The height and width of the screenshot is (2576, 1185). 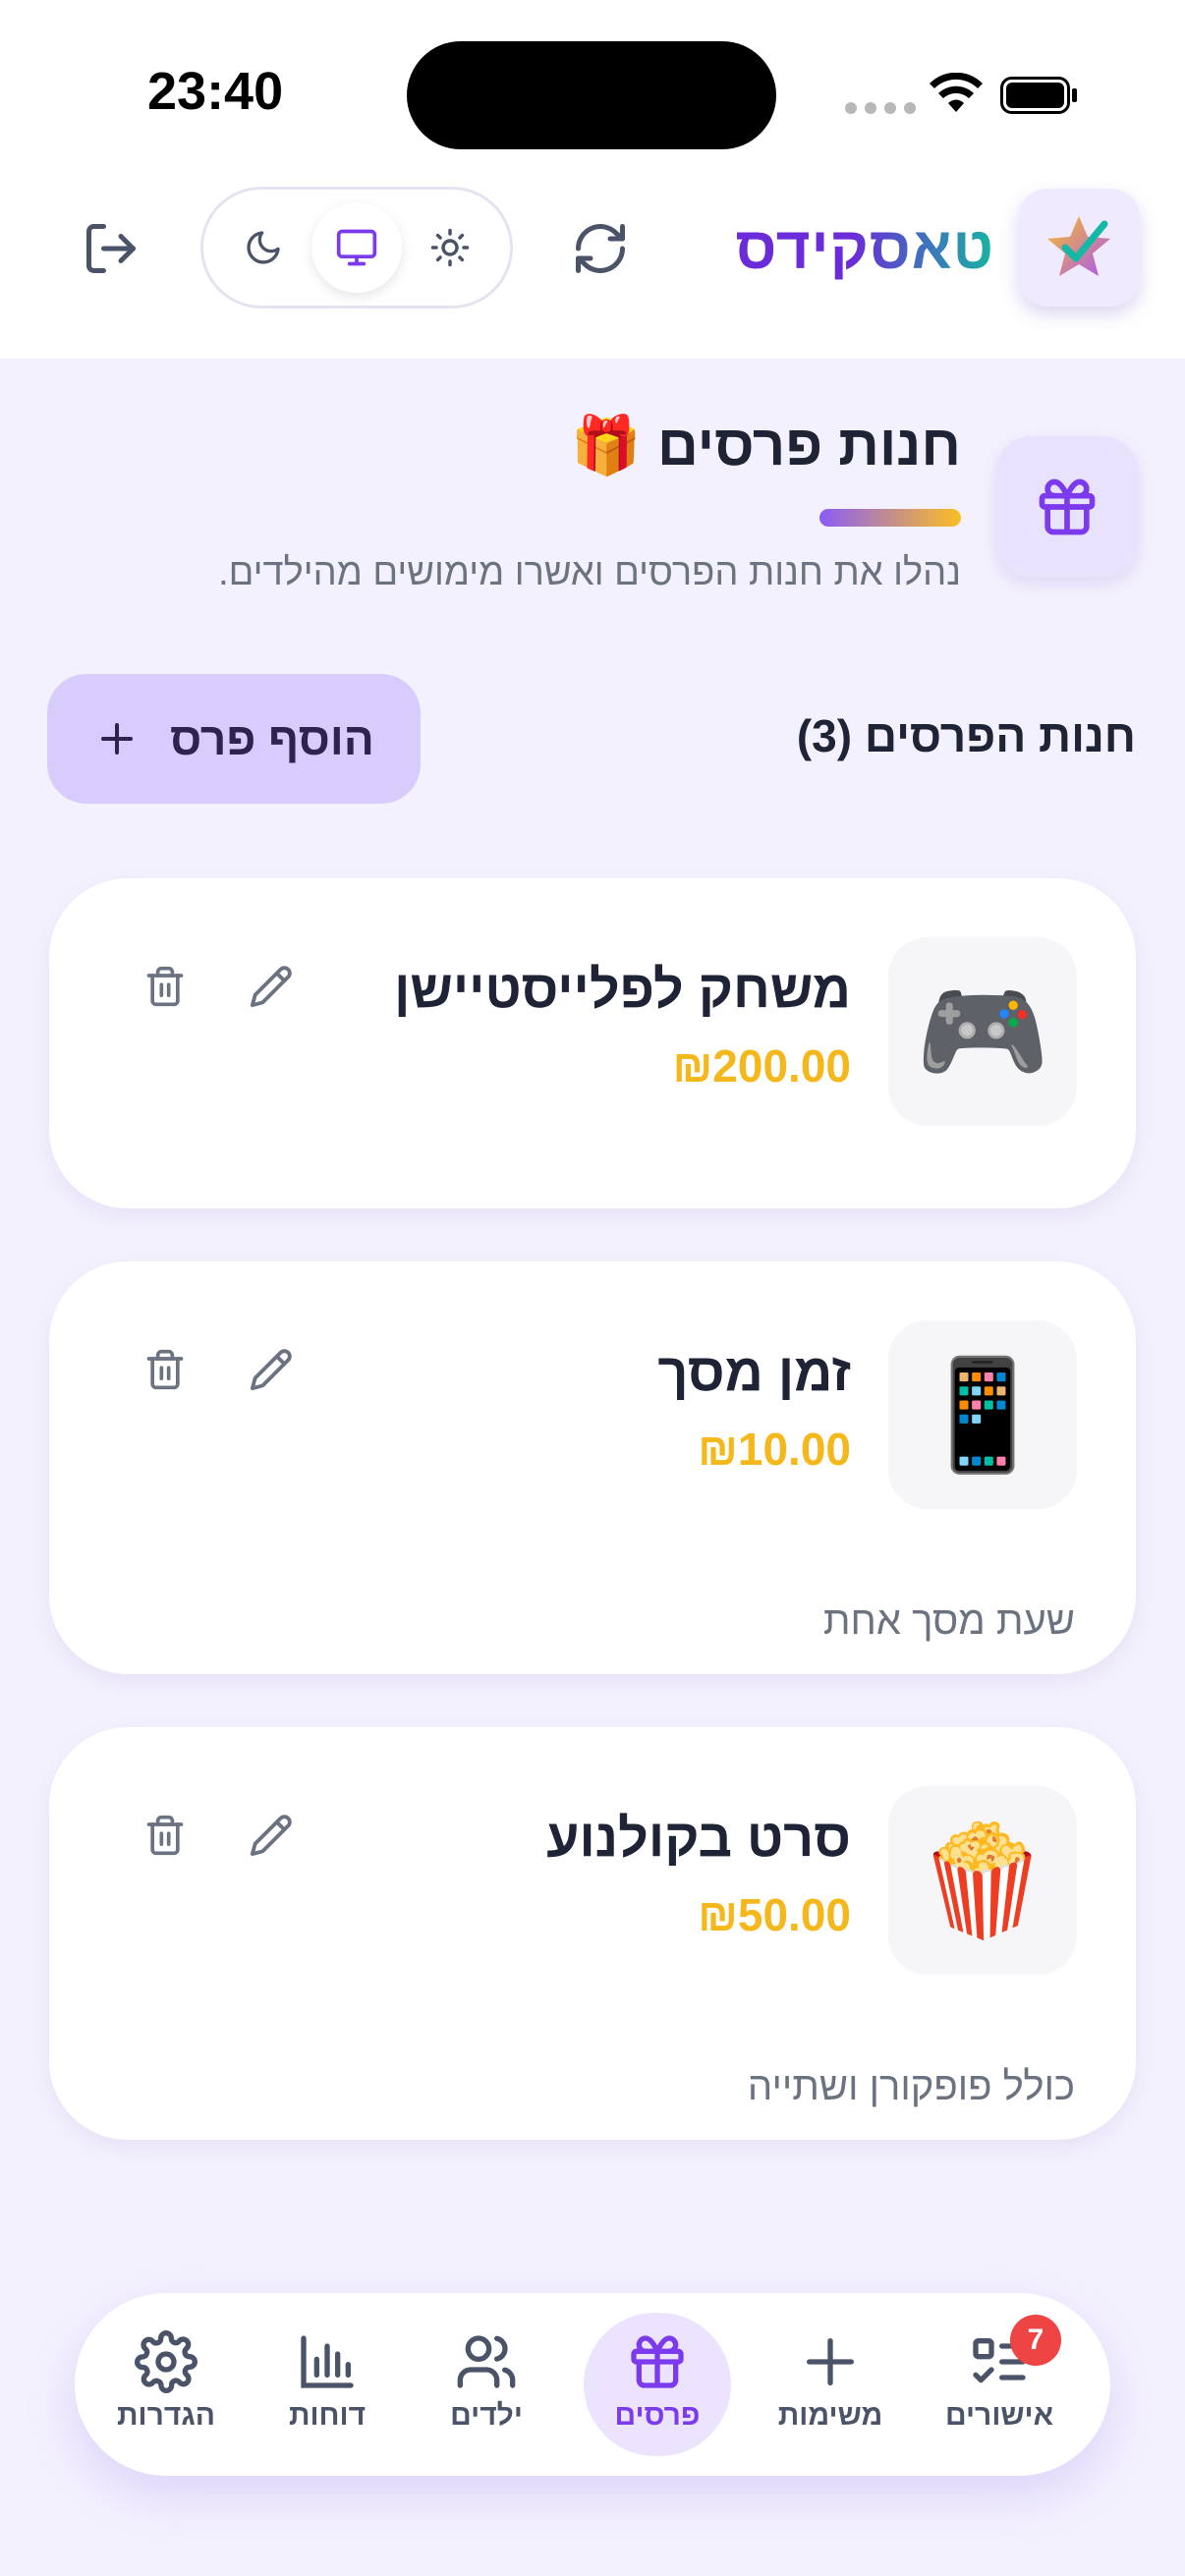 What do you see at coordinates (766, 445) in the screenshot?
I see `page-title: חנות פרסים 🎁` at bounding box center [766, 445].